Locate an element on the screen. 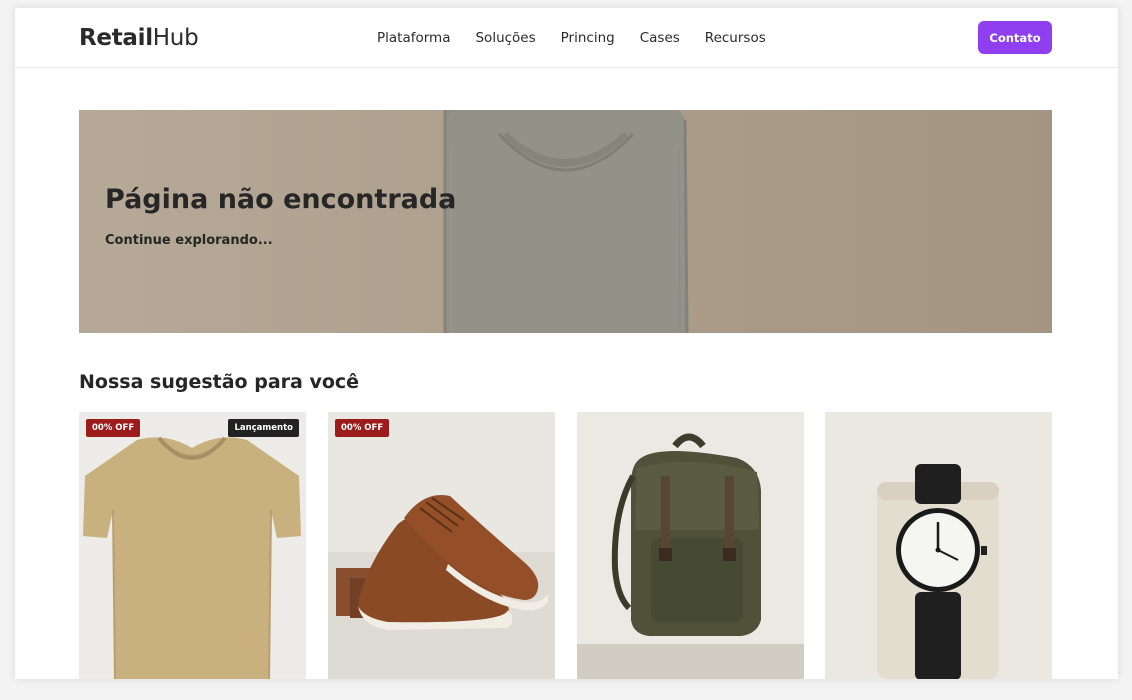 This screenshot has width=1132, height=700. suggestions-title: Nossa sugestão para você is located at coordinates (219, 382).